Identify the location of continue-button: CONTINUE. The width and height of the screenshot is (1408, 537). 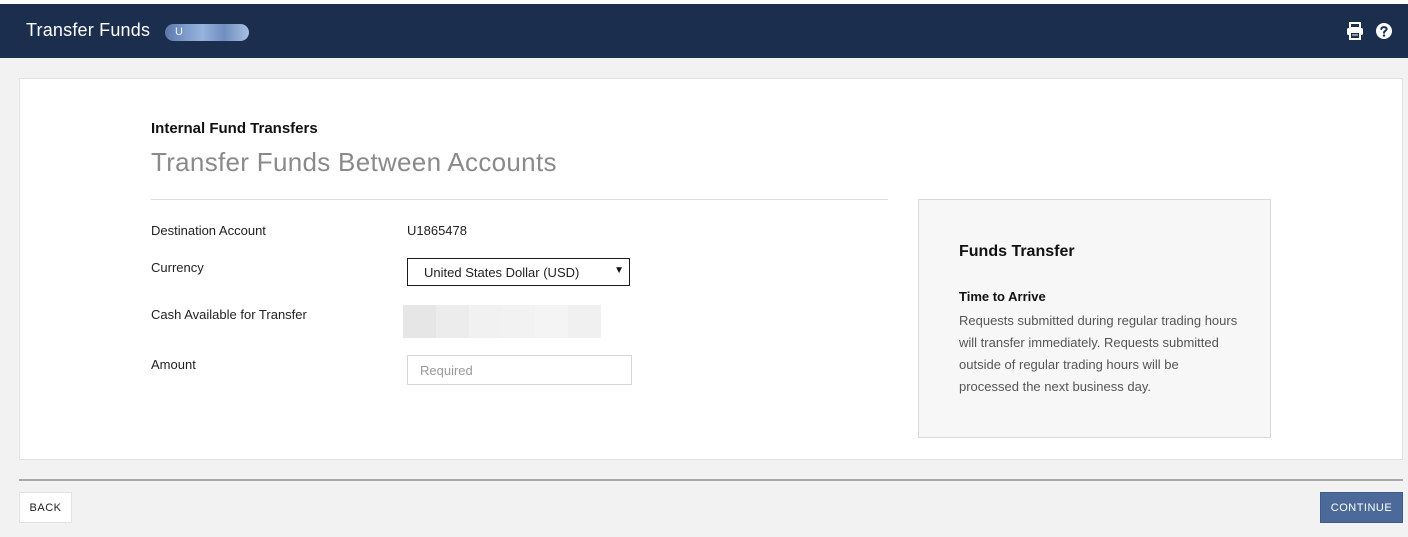
(1361, 507).